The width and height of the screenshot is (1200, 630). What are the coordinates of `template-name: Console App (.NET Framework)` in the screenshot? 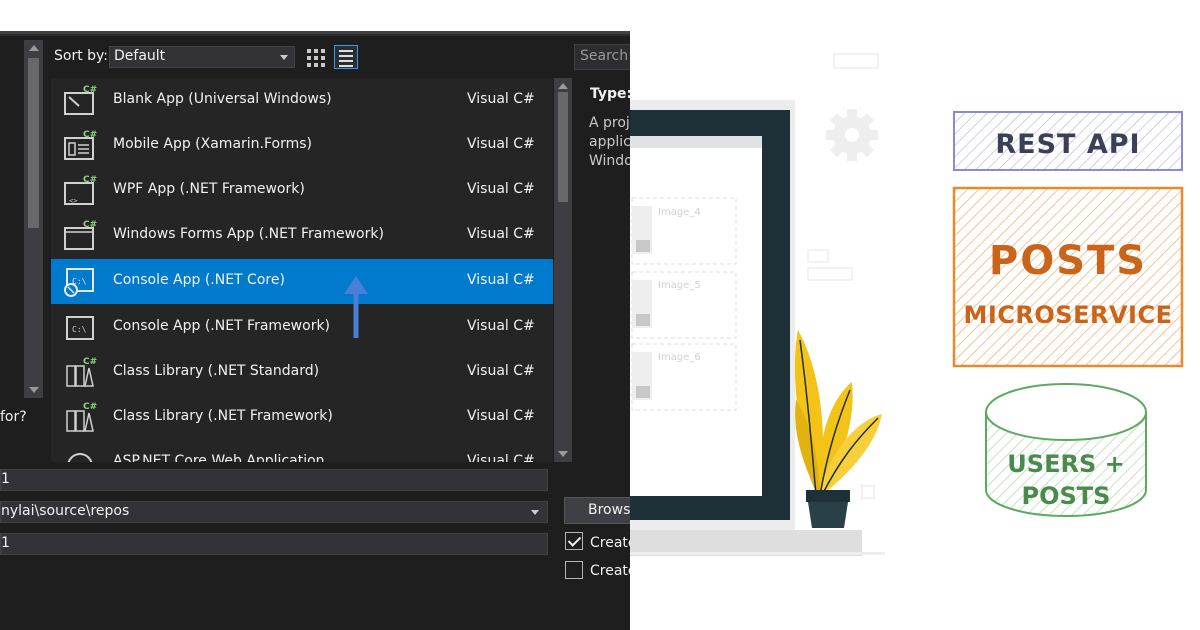 It's located at (222, 326).